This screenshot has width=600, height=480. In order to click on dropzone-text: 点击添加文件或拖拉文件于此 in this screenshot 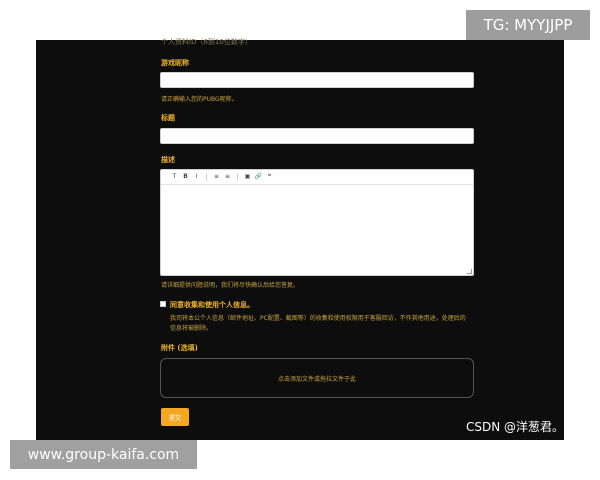, I will do `click(316, 379)`.